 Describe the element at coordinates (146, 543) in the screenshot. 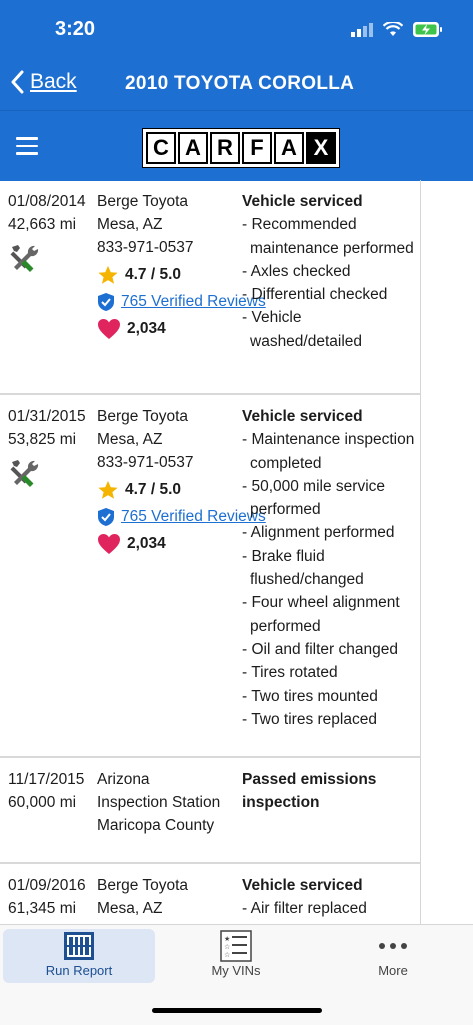

I see `favorites-count: 2,034` at that location.